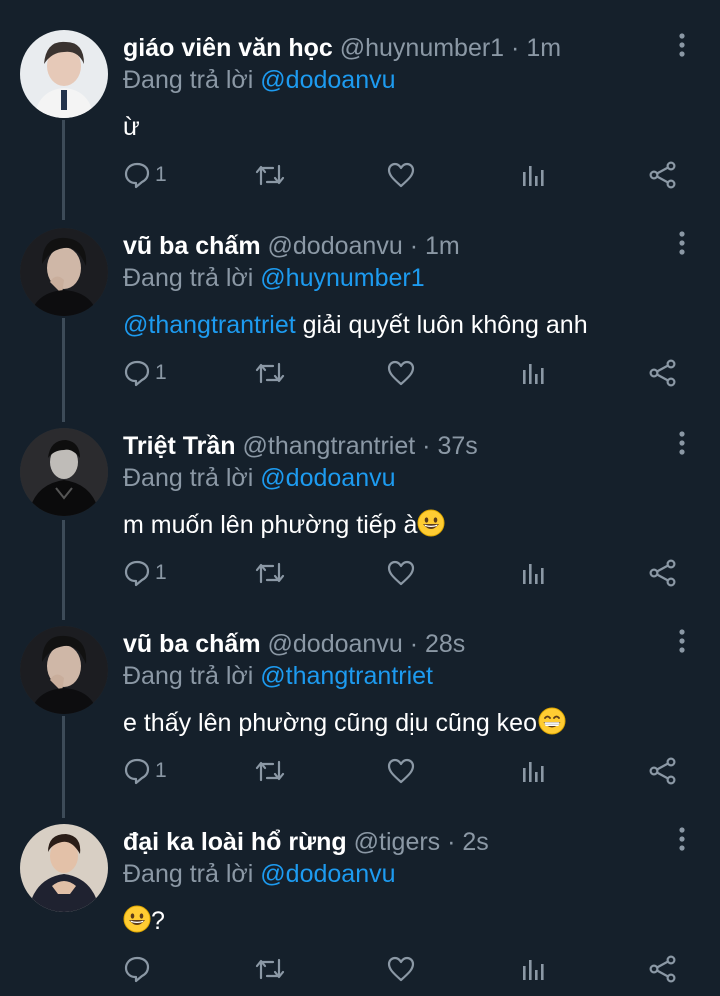  Describe the element at coordinates (228, 48) in the screenshot. I see `display-name: giáo viên văn học` at that location.